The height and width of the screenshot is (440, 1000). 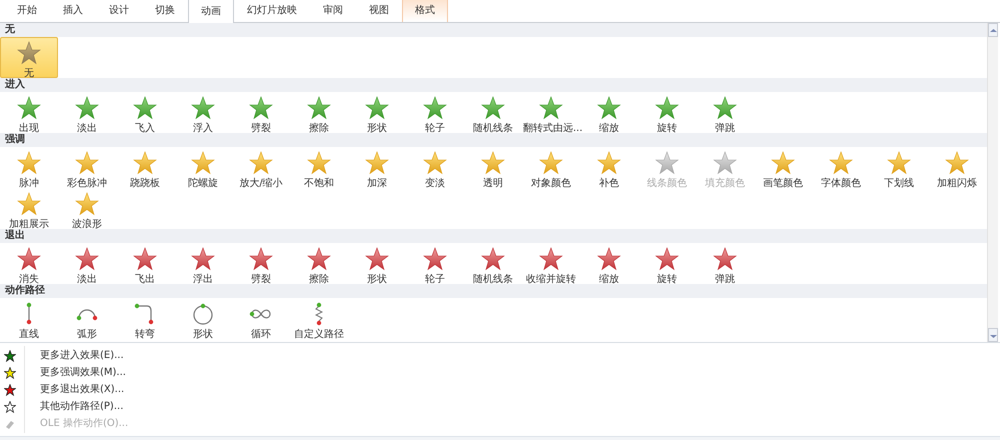 I want to click on effect-item: 消失, so click(x=29, y=263).